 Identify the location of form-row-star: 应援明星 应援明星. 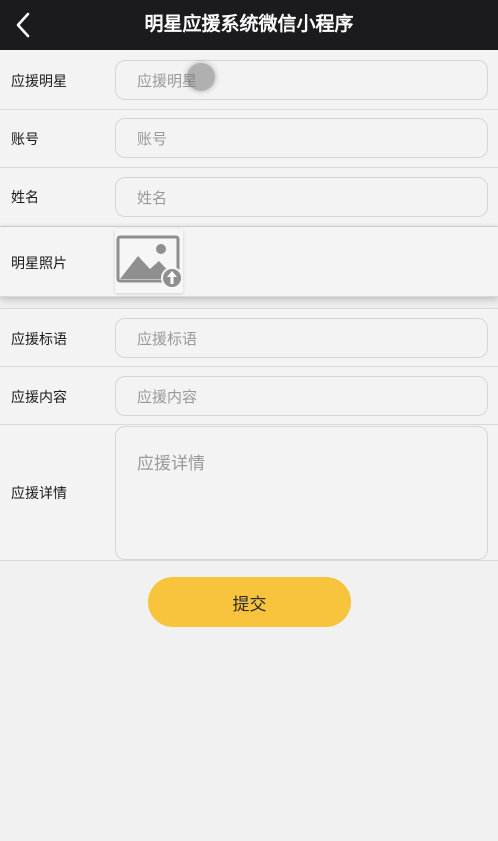
(249, 80).